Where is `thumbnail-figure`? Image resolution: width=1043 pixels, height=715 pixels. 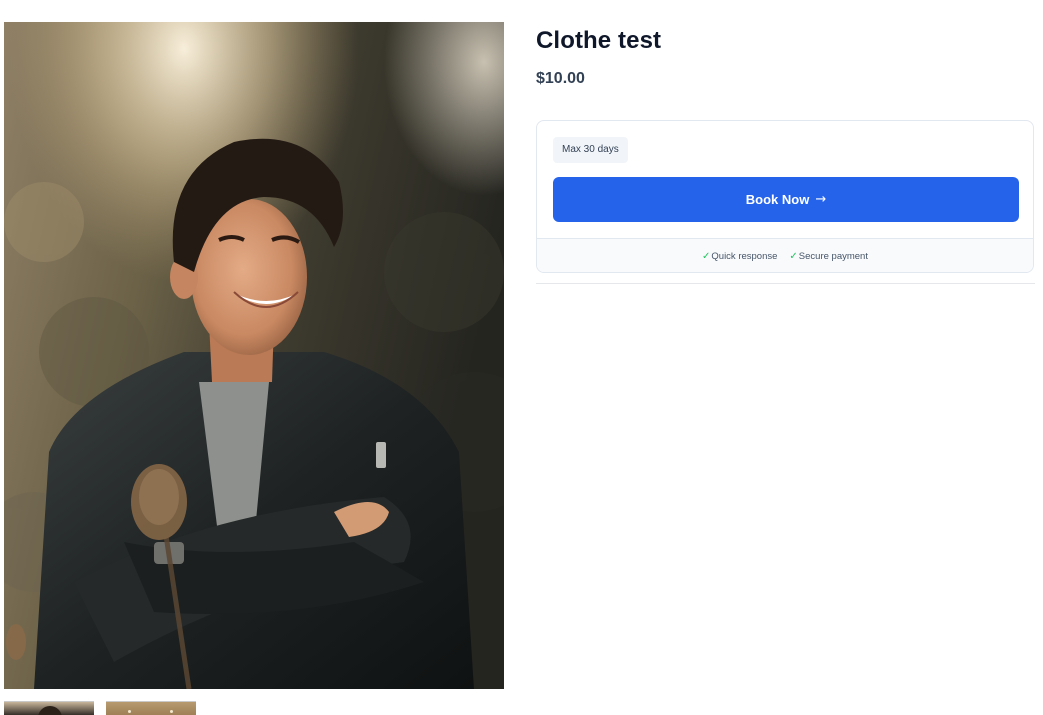
thumbnail-figure is located at coordinates (50, 710).